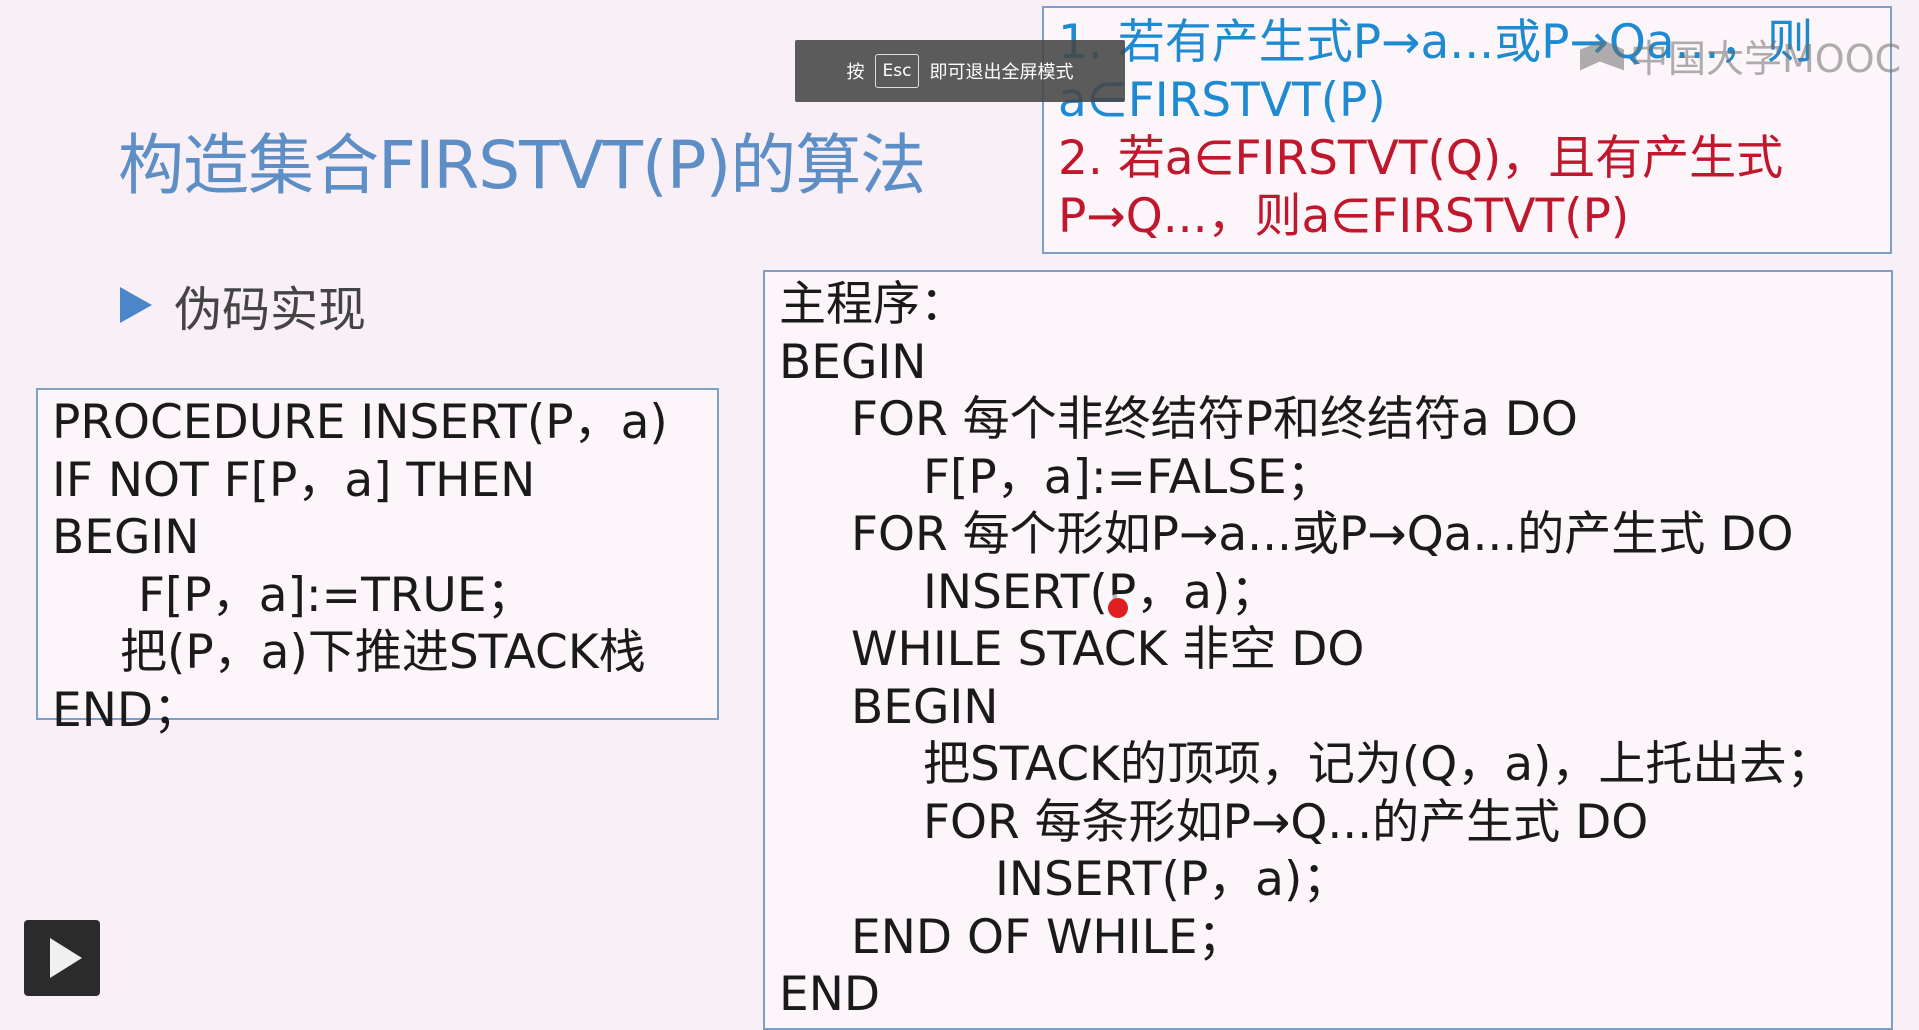 Image resolution: width=1919 pixels, height=1030 pixels. I want to click on rule-line-3: 2. 若a∈FIRSTVT(Q)，且有产生式, so click(1421, 158).